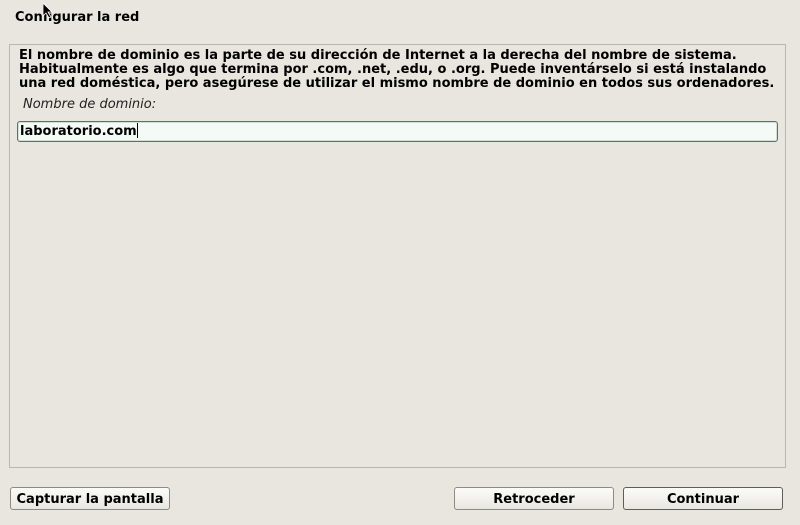  I want to click on domain-name-input: laboratorio.com, so click(397, 131).